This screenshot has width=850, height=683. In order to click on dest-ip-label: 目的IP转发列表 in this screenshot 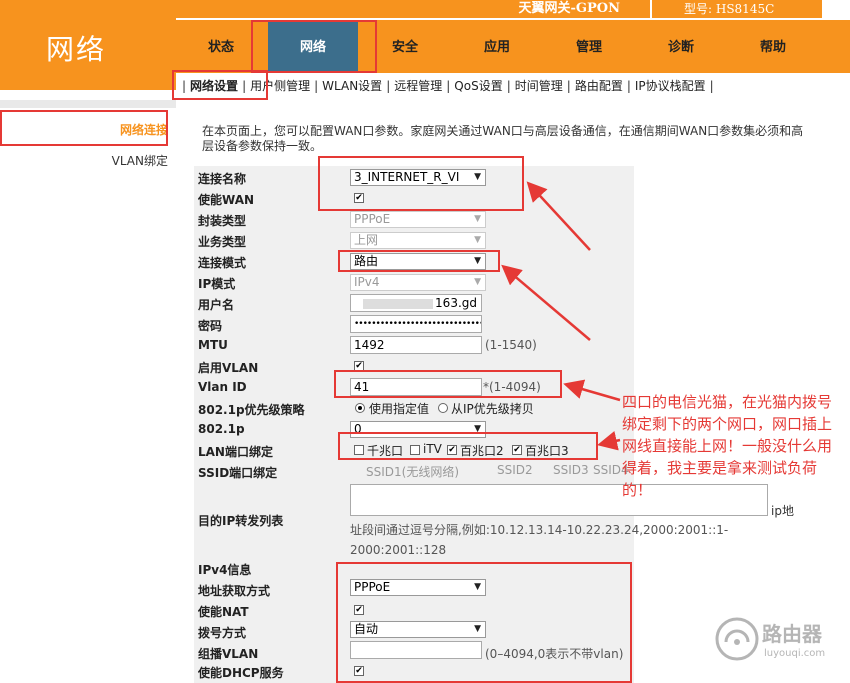, I will do `click(241, 521)`.